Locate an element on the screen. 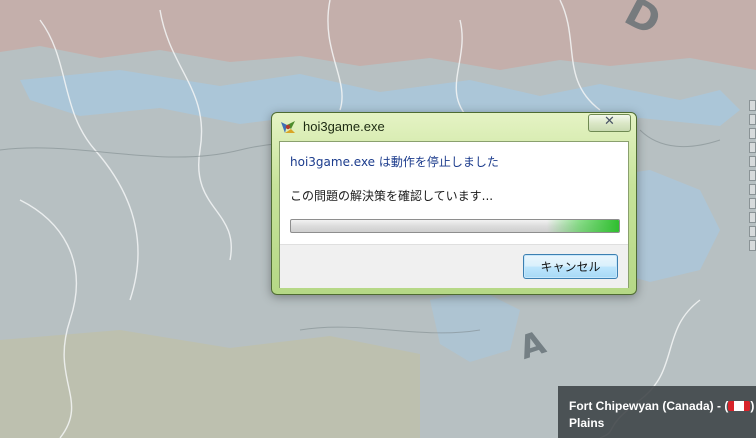 The height and width of the screenshot is (438, 756). map-side-toolbar is located at coordinates (752, 177).